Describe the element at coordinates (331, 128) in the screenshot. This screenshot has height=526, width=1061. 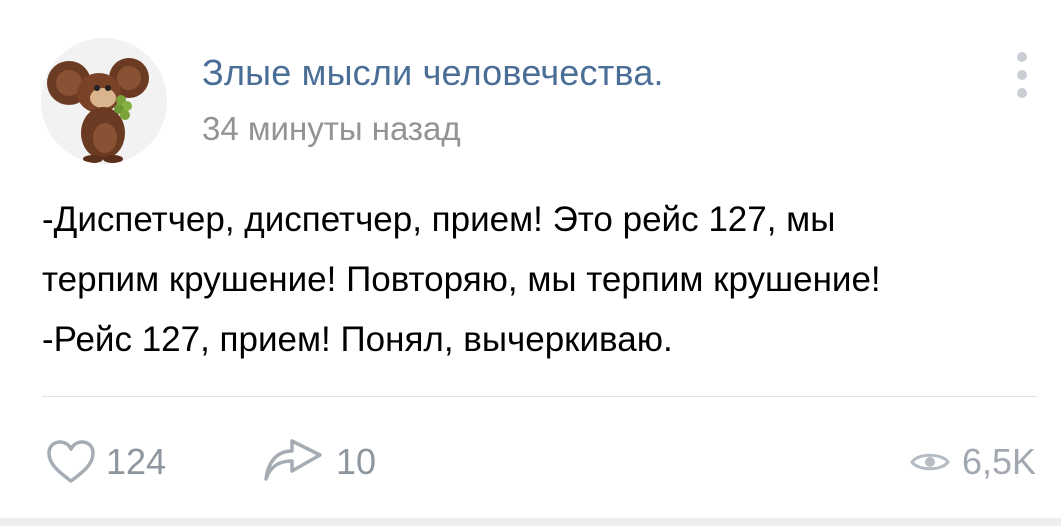
I see `post-timestamp: 34 минуты назад` at that location.